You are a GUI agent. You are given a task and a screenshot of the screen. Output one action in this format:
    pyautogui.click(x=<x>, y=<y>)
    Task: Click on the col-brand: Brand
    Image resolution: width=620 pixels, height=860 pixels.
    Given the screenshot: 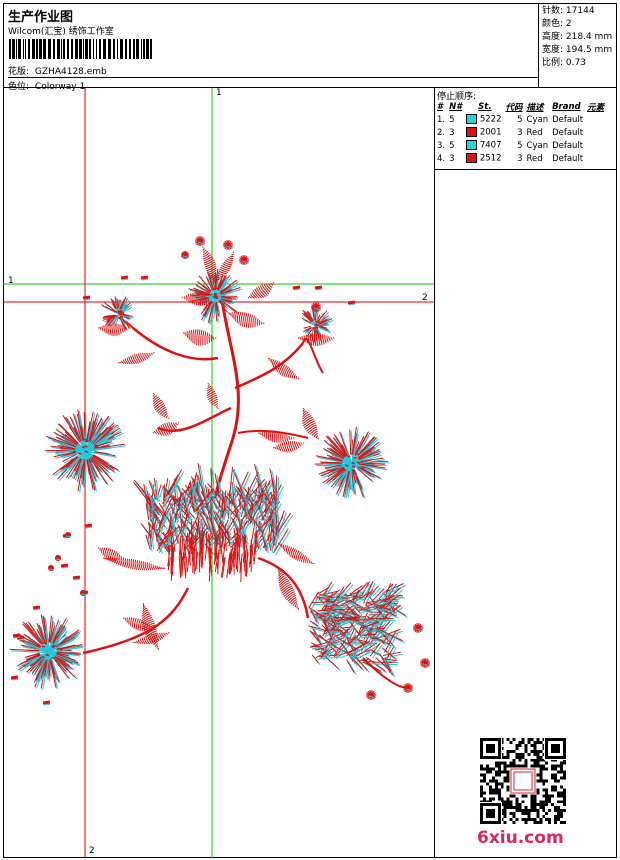 What is the action you would take?
    pyautogui.click(x=566, y=106)
    